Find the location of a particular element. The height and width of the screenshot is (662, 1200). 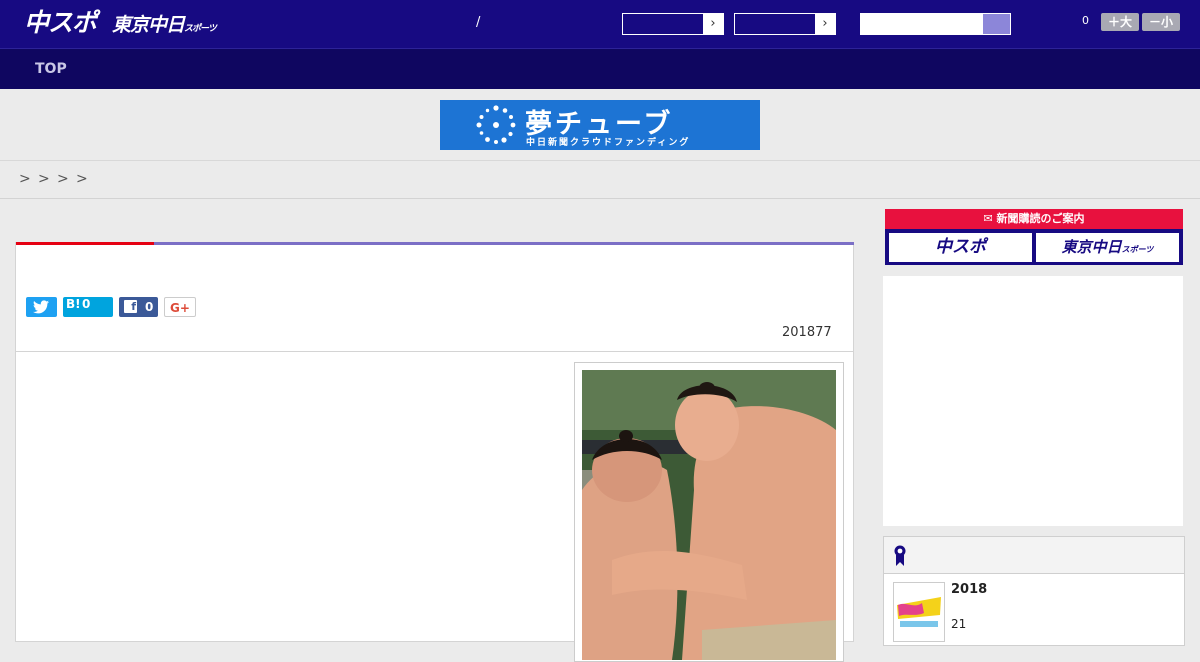

hatena-bookmark-button: B! 0 is located at coordinates (88, 307).